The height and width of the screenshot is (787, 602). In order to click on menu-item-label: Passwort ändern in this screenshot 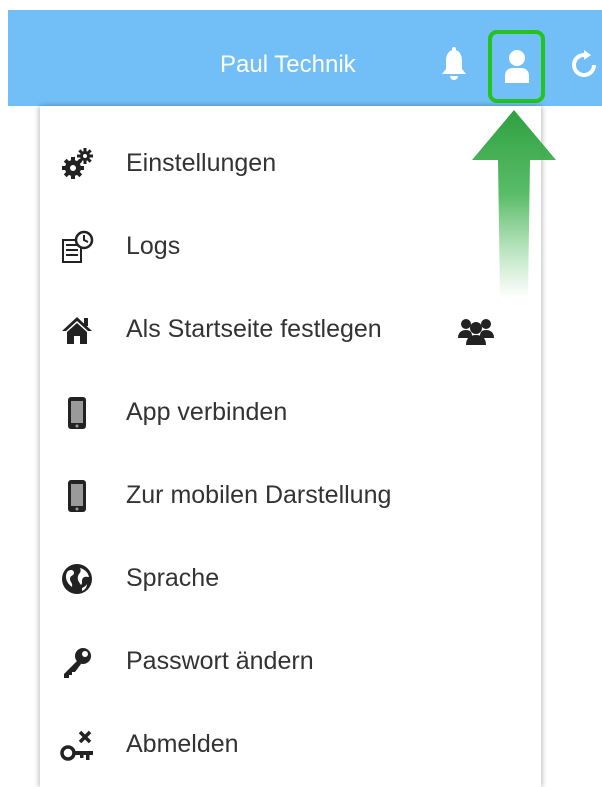, I will do `click(220, 661)`.